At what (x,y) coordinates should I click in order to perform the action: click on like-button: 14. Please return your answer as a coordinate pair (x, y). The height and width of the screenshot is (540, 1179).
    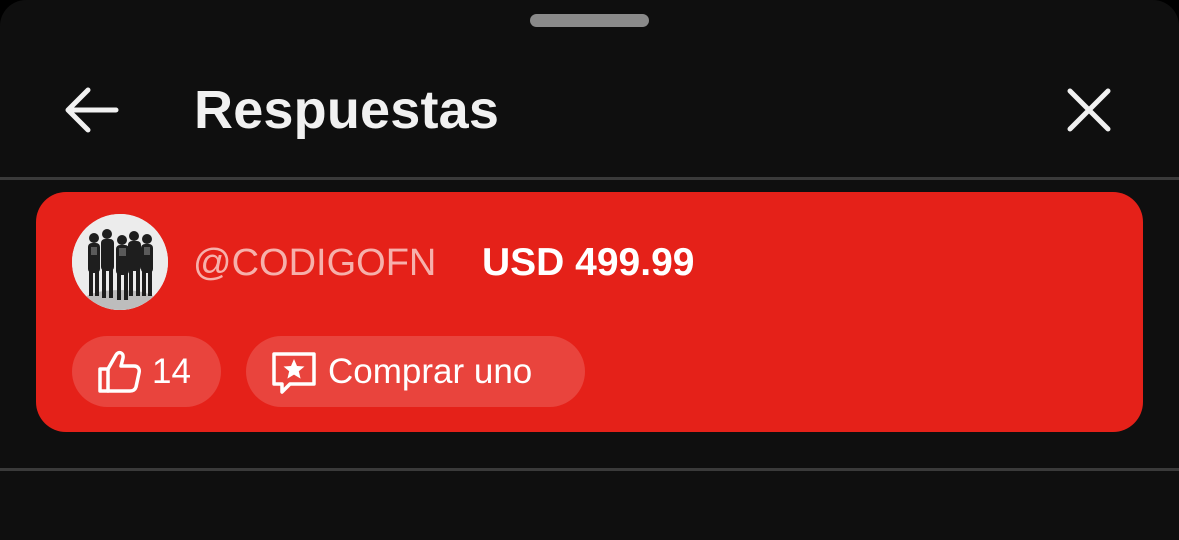
    Looking at the image, I should click on (146, 371).